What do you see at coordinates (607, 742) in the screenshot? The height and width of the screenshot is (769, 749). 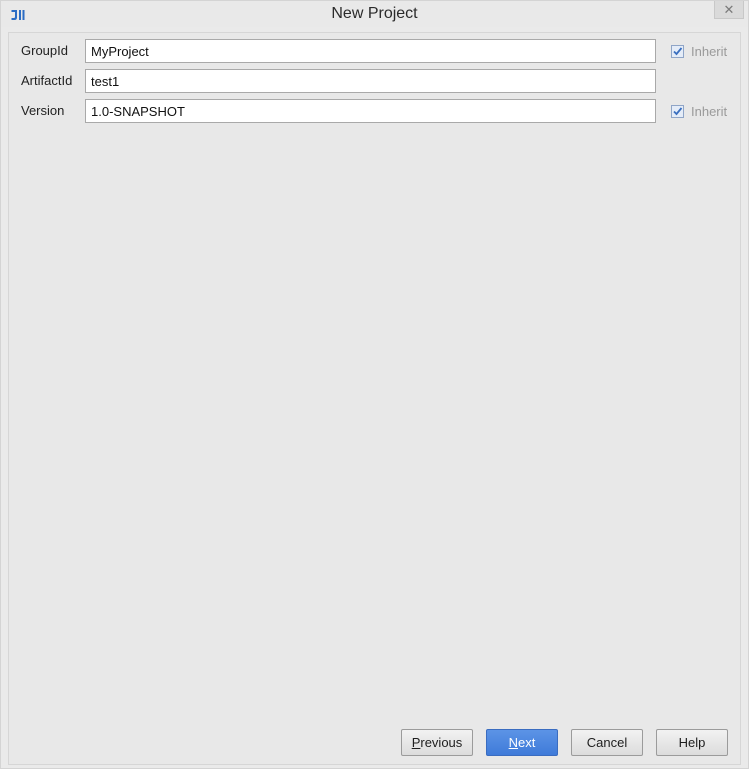 I see `cancel-button: Cancel` at bounding box center [607, 742].